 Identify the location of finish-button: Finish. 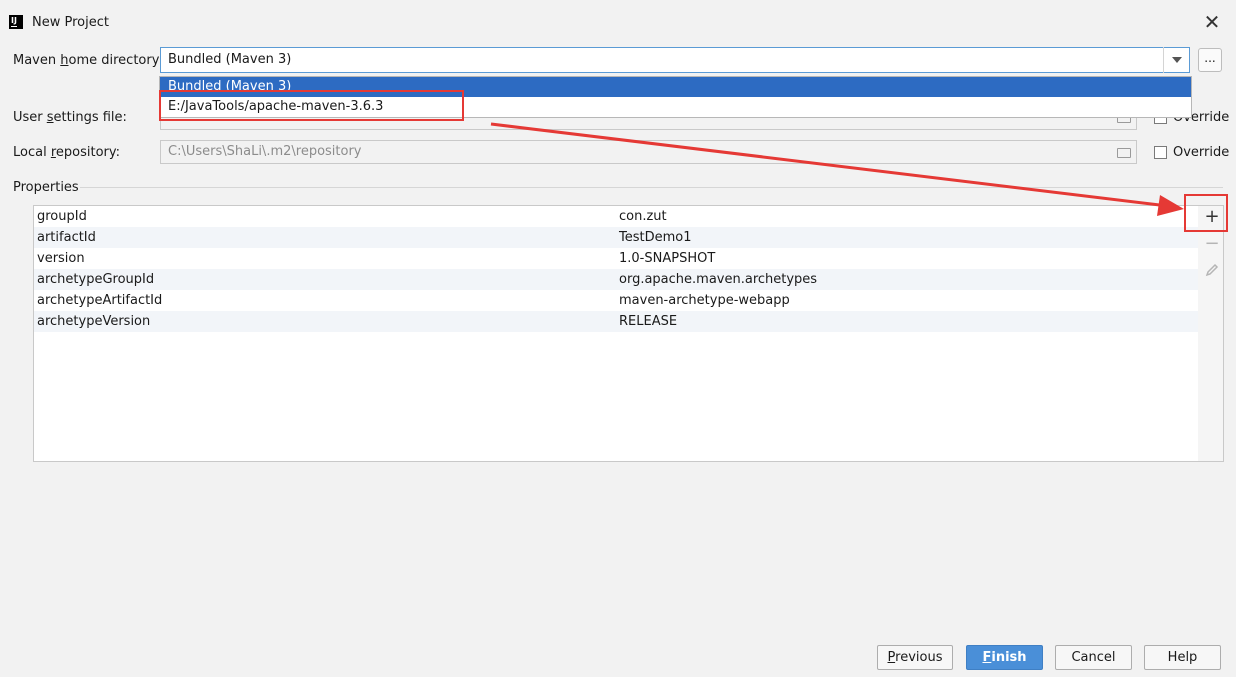
(1004, 657).